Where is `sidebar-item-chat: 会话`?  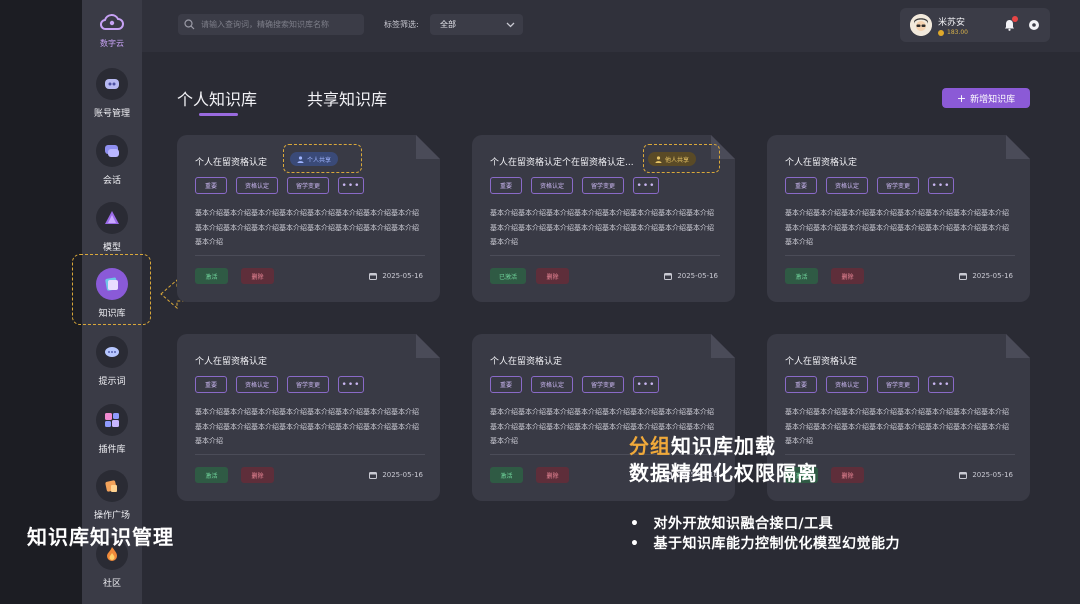 sidebar-item-chat: 会话 is located at coordinates (112, 160).